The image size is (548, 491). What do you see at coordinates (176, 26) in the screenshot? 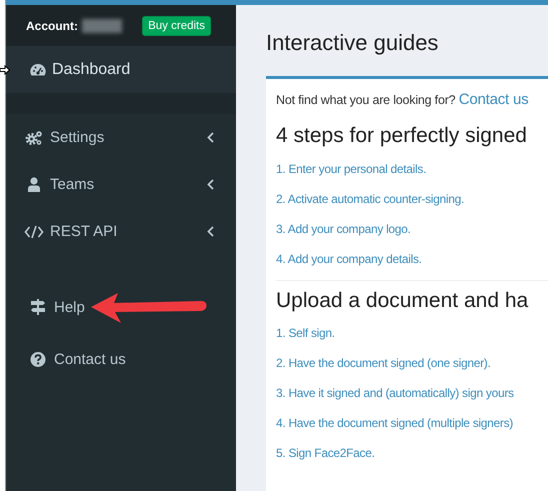
I see `buy-credits-button: Buy credits` at bounding box center [176, 26].